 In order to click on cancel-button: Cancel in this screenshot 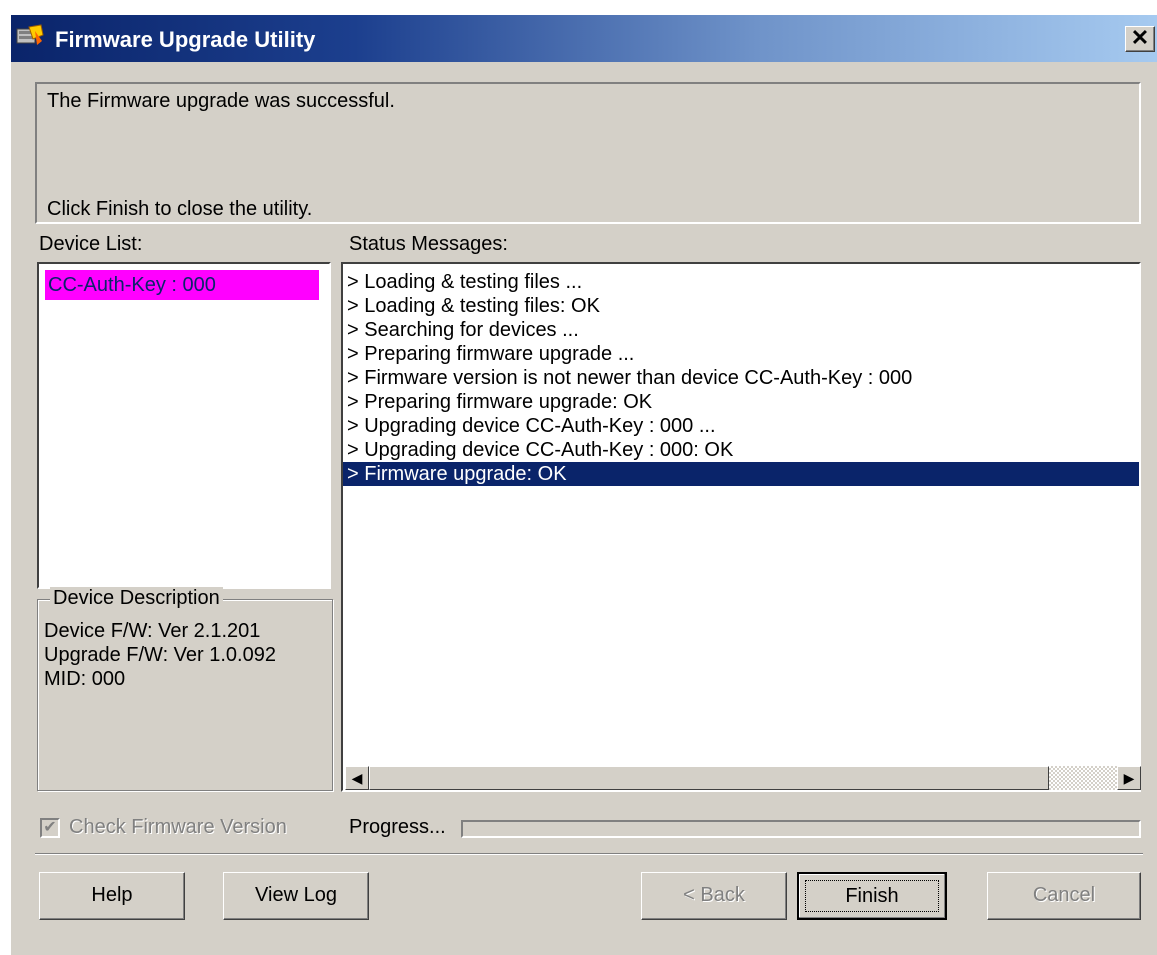, I will do `click(1064, 896)`.